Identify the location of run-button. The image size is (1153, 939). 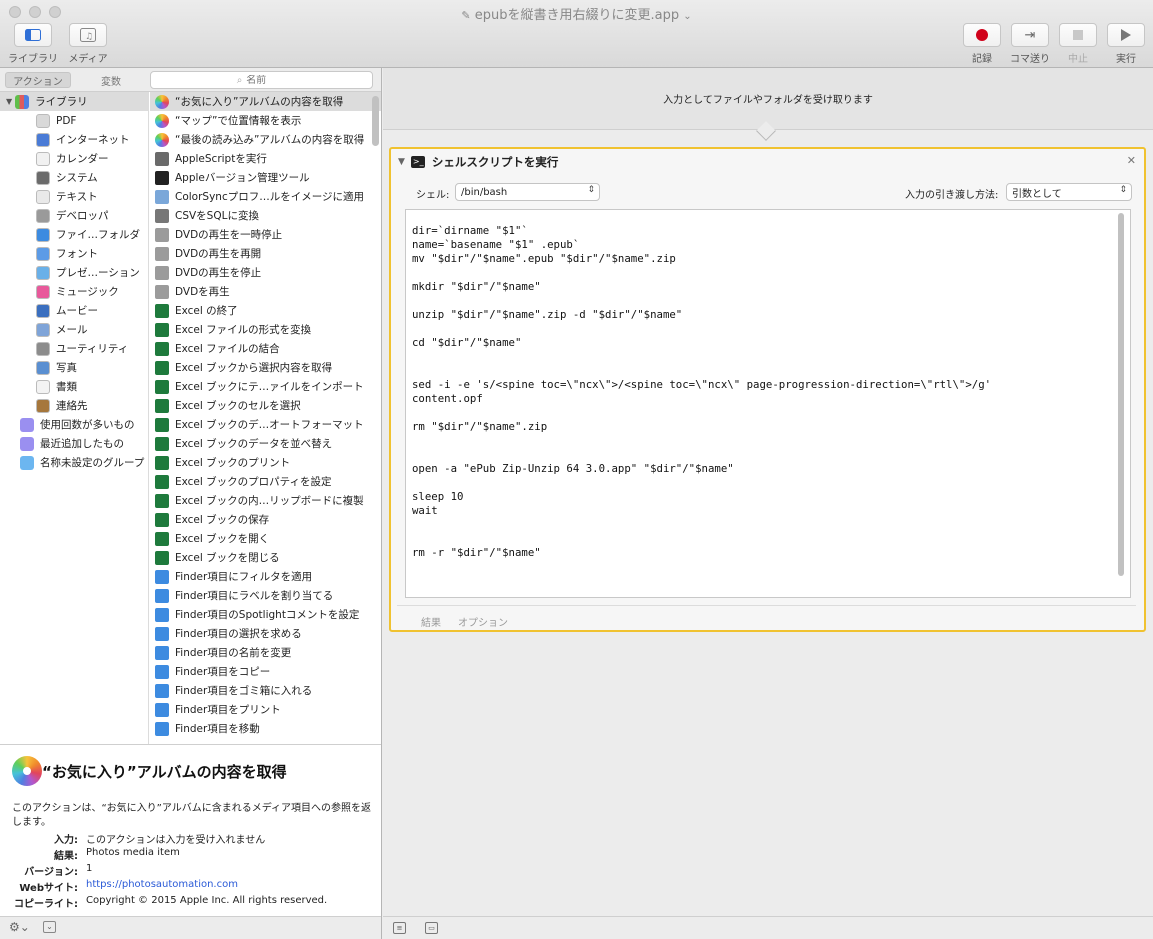
(1126, 35).